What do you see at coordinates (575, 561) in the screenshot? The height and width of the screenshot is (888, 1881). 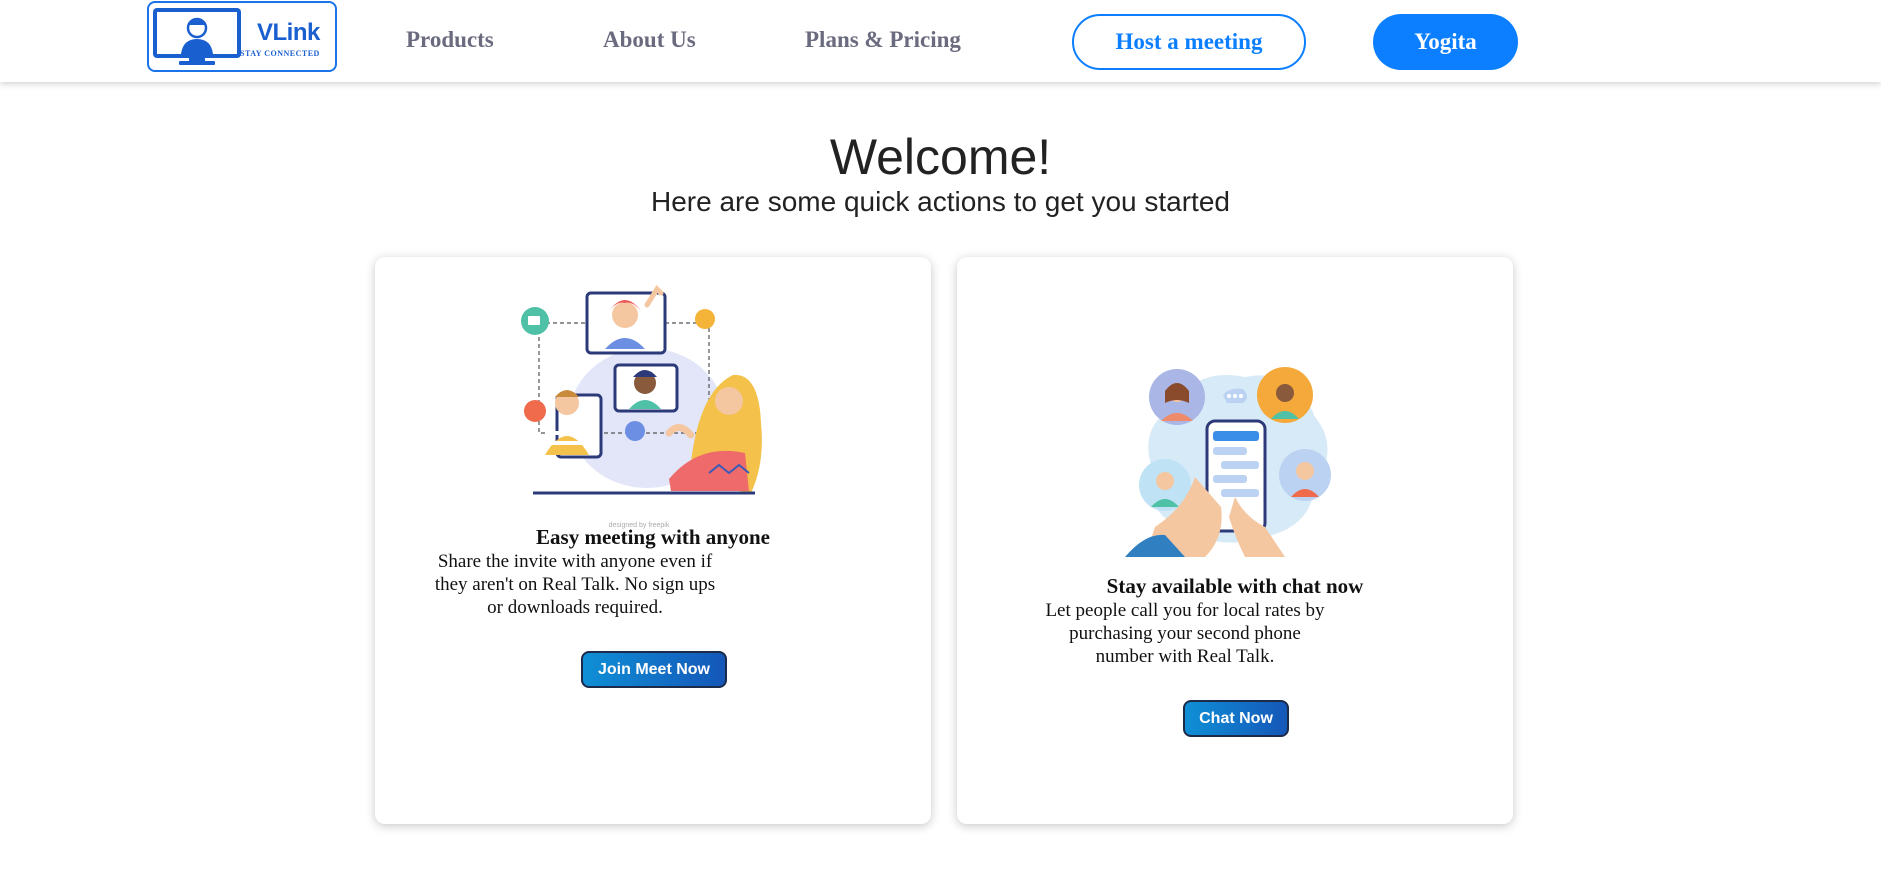 I see `desc-line: Share the invite with anyone even if` at bounding box center [575, 561].